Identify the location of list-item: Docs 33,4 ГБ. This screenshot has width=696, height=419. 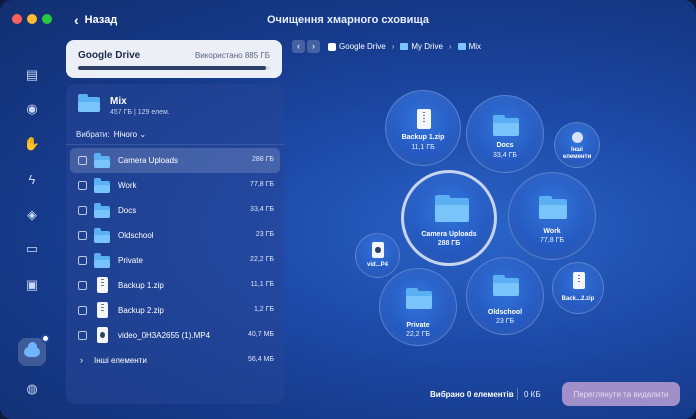
(175, 210).